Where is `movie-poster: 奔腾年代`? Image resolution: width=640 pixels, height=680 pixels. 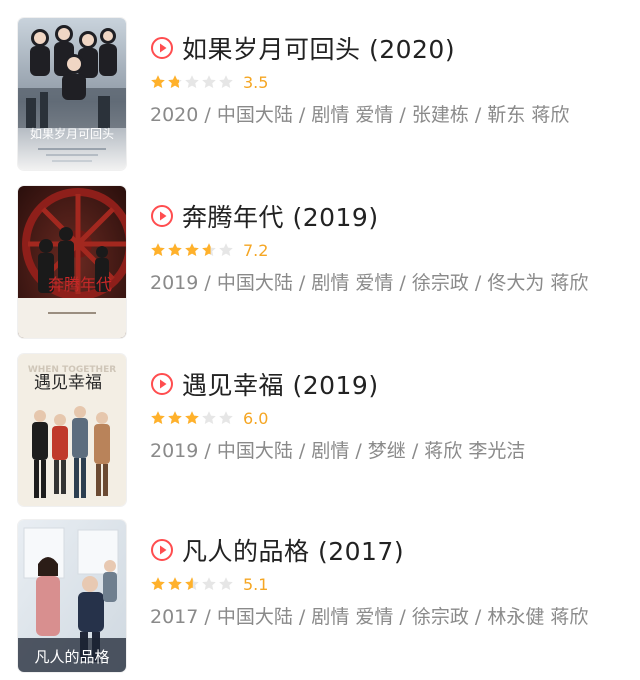
movie-poster: 奔腾年代 is located at coordinates (72, 262).